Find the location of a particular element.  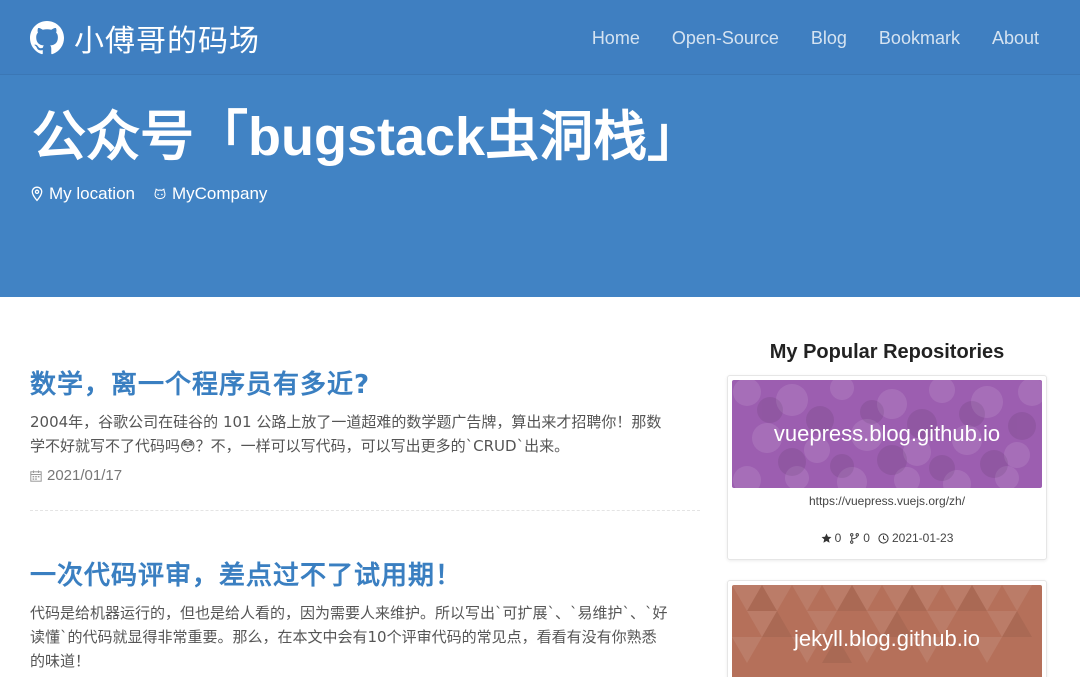

popular-repos-heading: My Popular Repositories is located at coordinates (887, 352).